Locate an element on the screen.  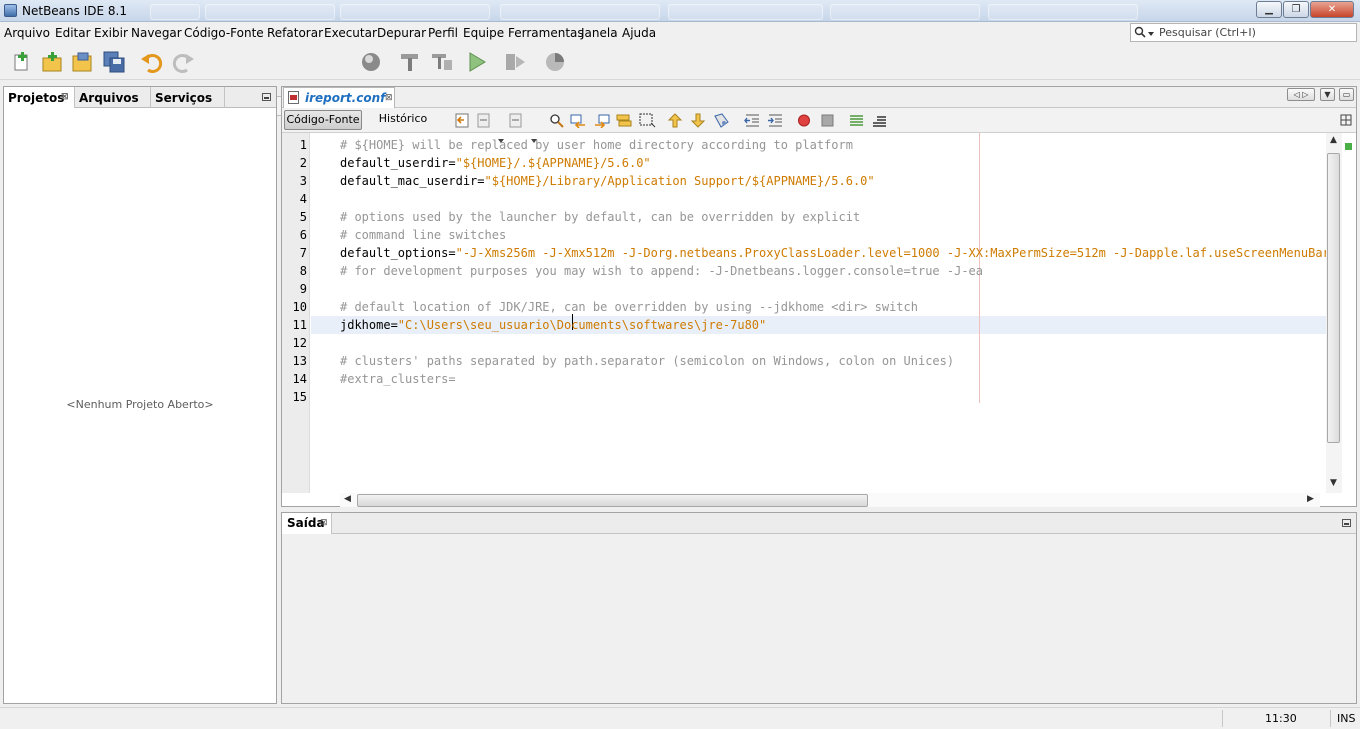
minimize-window-button: ▁ is located at coordinates (1269, 9).